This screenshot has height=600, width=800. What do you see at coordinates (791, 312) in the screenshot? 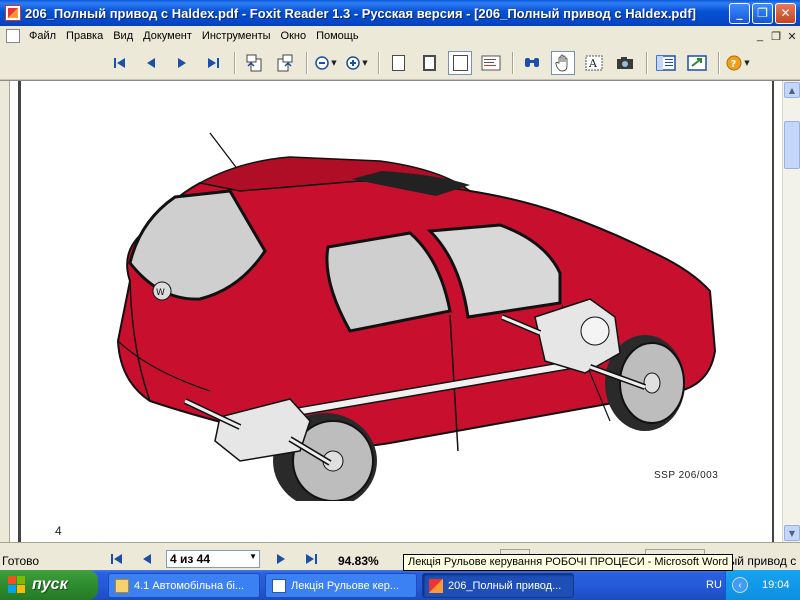
I see `vertical-scrollbar: ▲ ▼` at bounding box center [791, 312].